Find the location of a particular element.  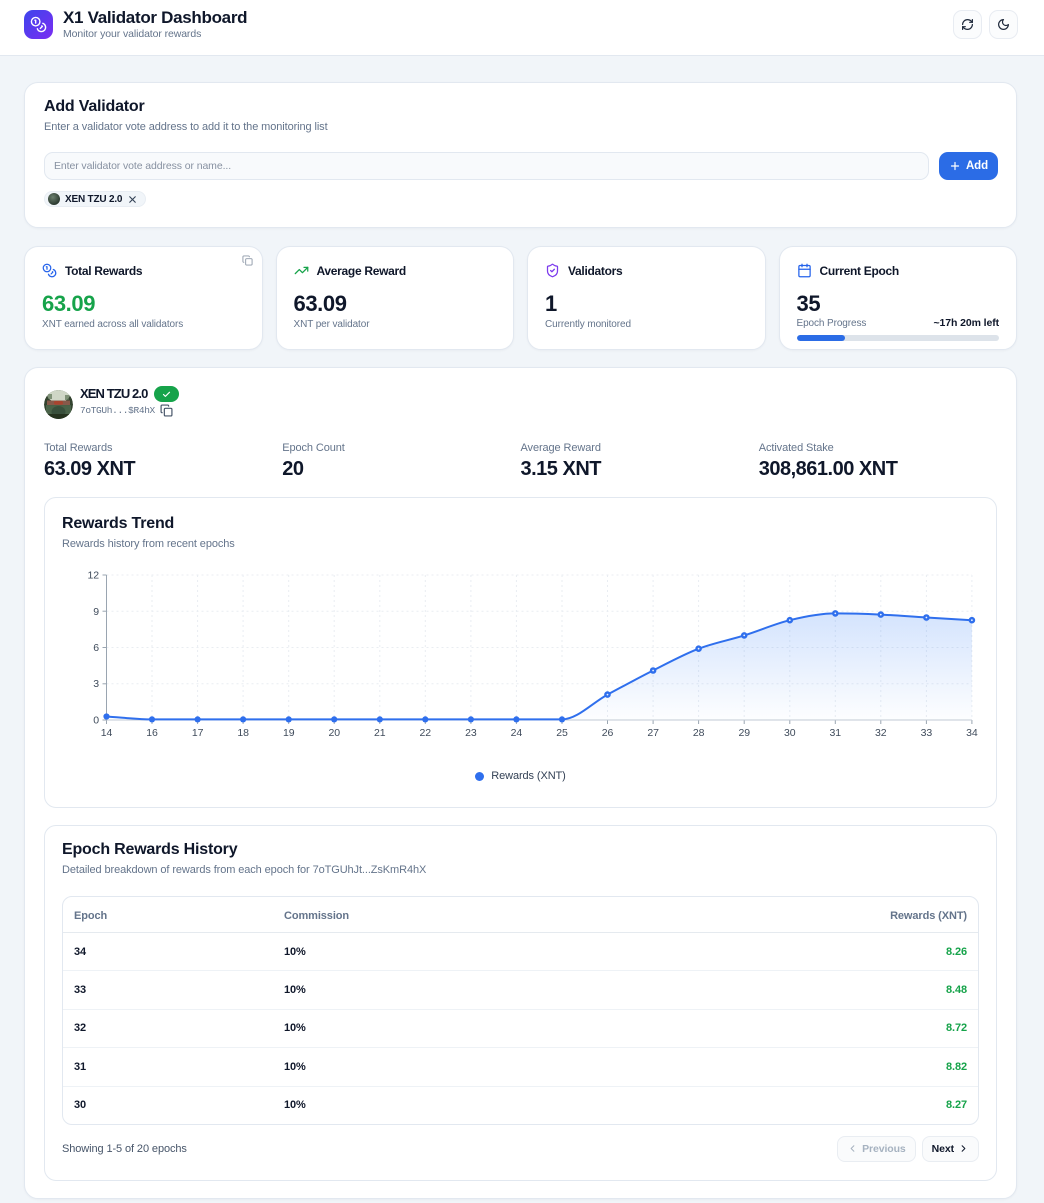

svg-text: 25 is located at coordinates (562, 733).